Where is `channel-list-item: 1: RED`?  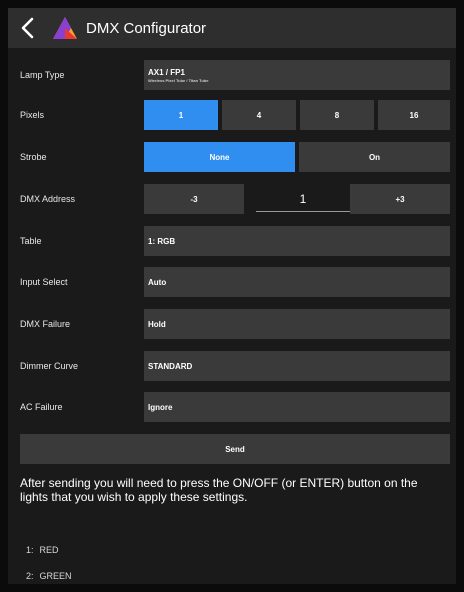 channel-list-item: 1: RED is located at coordinates (42, 550).